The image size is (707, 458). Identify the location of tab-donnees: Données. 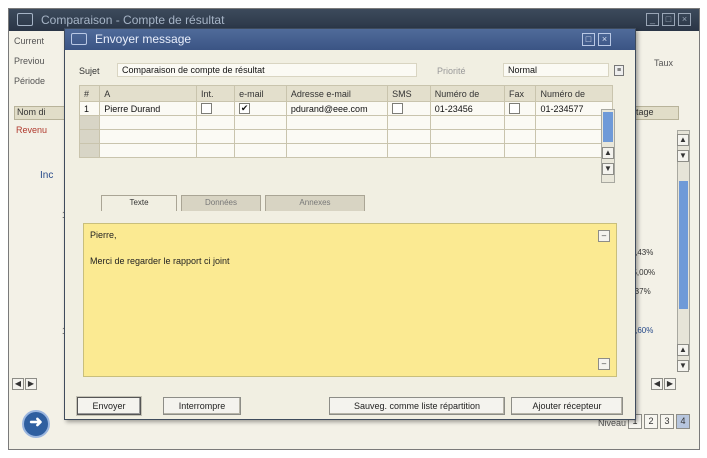
(221, 203).